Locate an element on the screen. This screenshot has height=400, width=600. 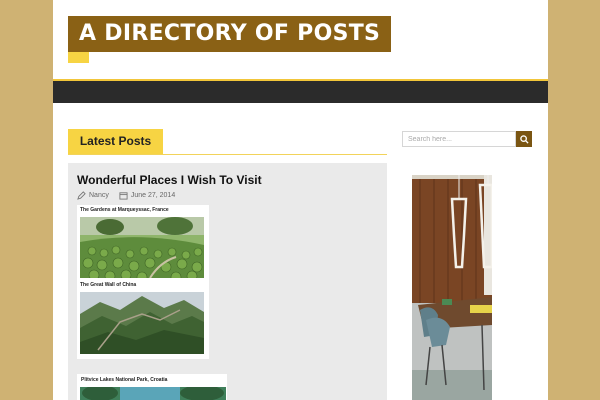
post-image-collage-2: Plitvice Lakes National Park, Croatia is located at coordinates (152, 387).